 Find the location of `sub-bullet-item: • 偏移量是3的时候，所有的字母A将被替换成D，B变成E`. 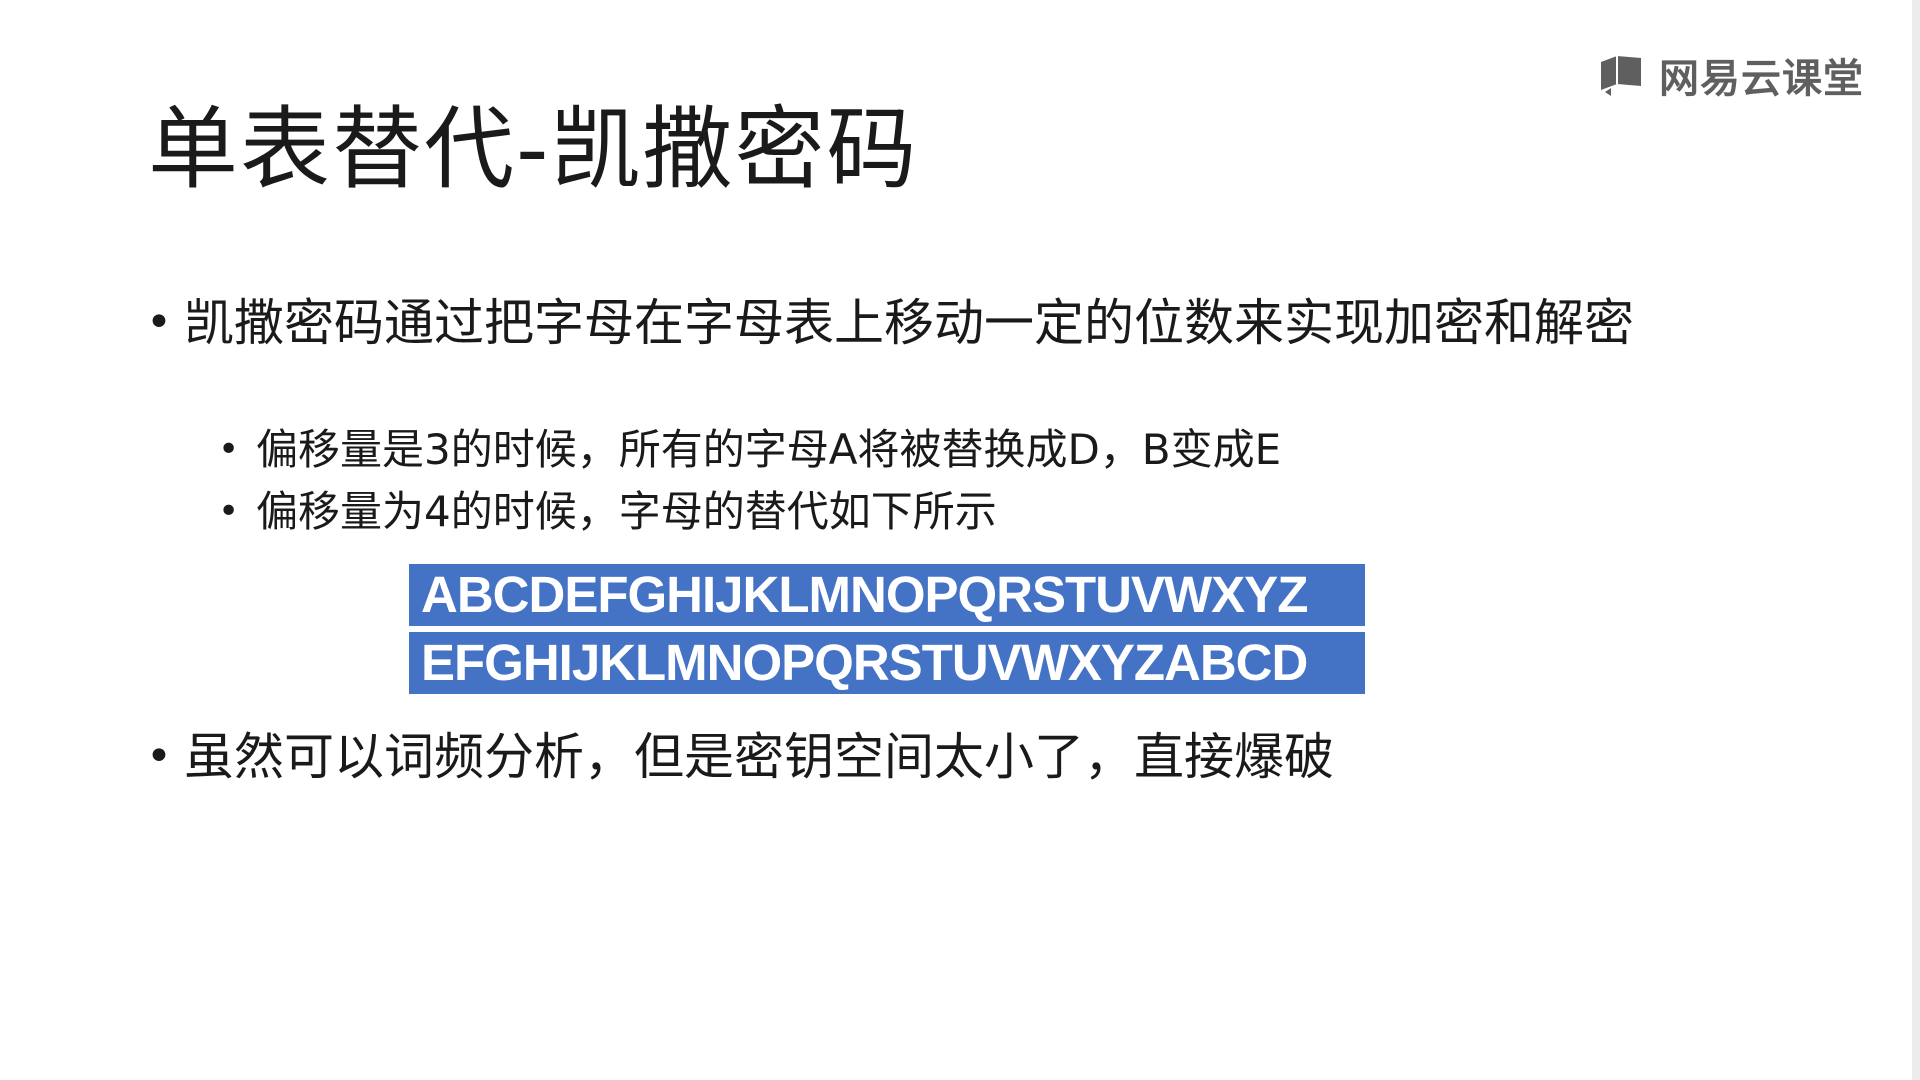

sub-bullet-item: • 偏移量是3的时候，所有的字母A将被替换成D，B变成E is located at coordinates (968, 450).